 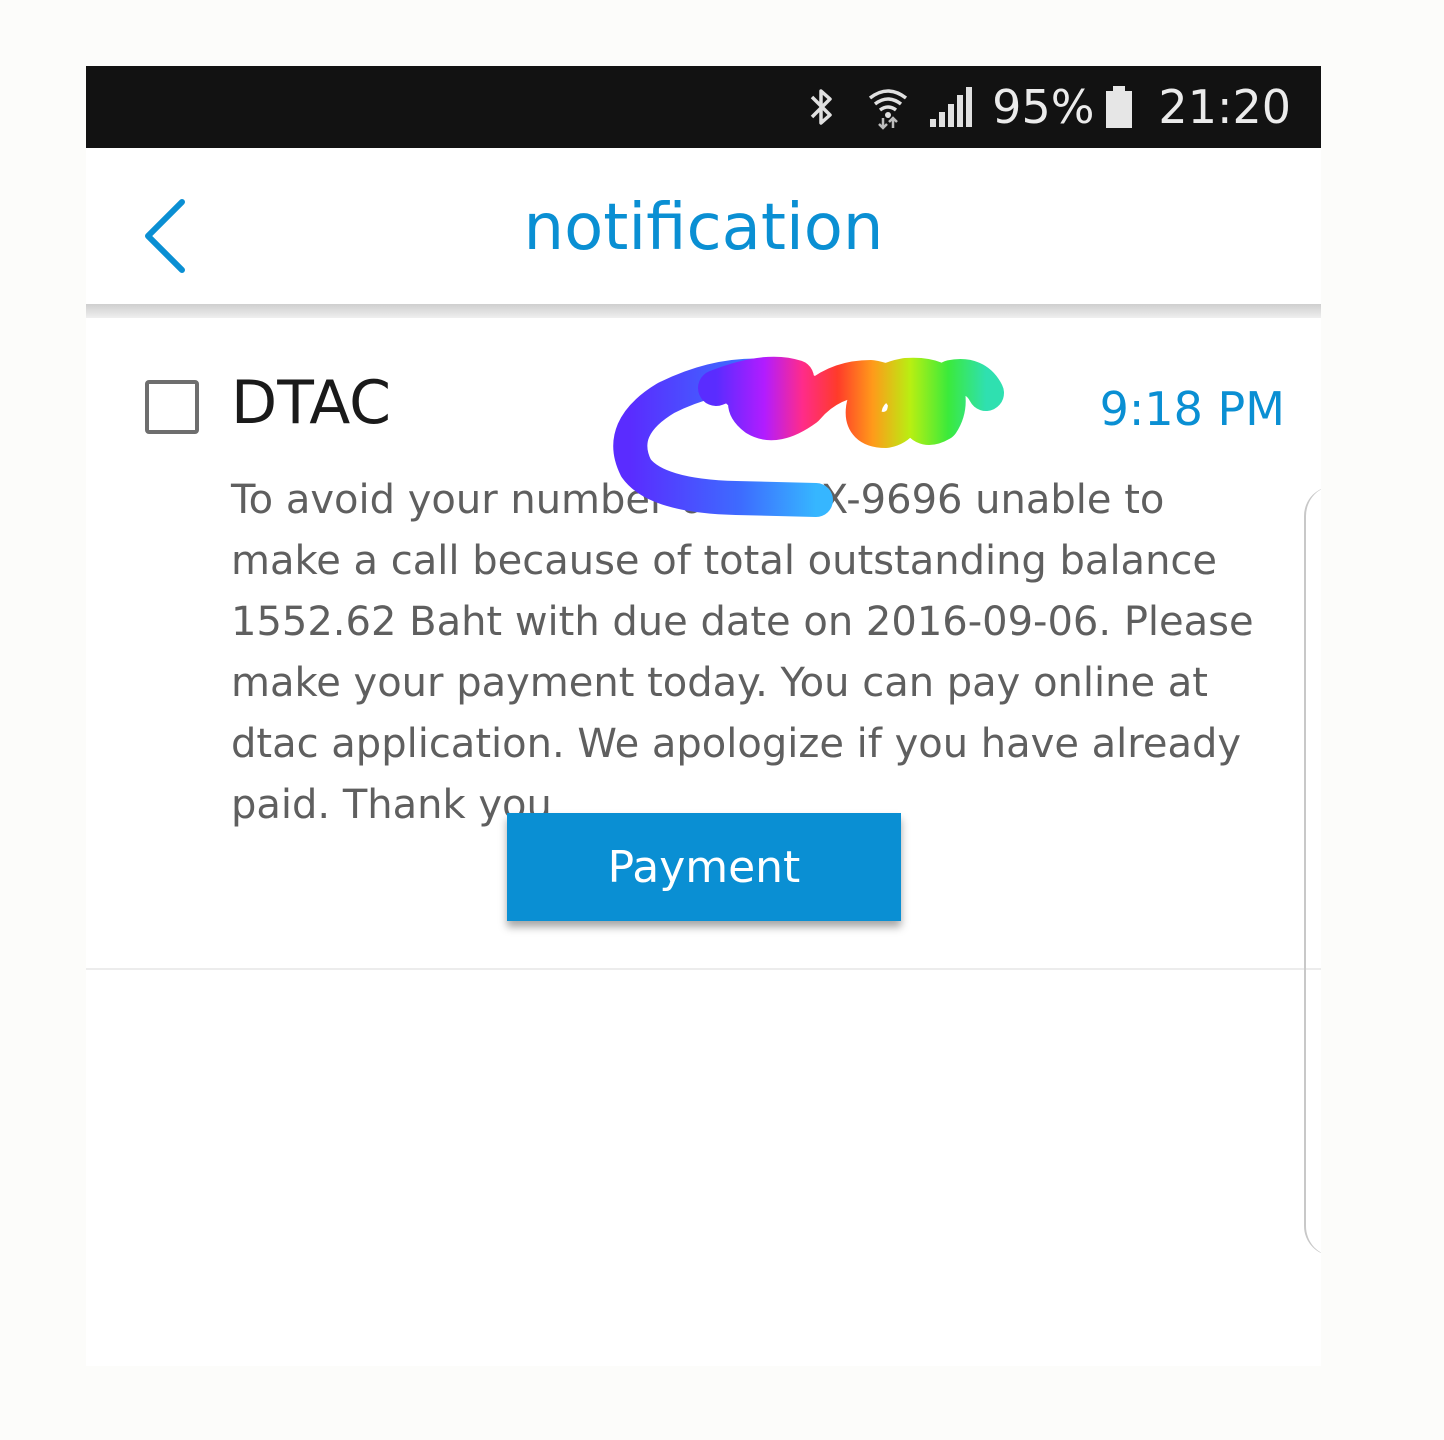 What do you see at coordinates (703, 969) in the screenshot?
I see `card-divider` at bounding box center [703, 969].